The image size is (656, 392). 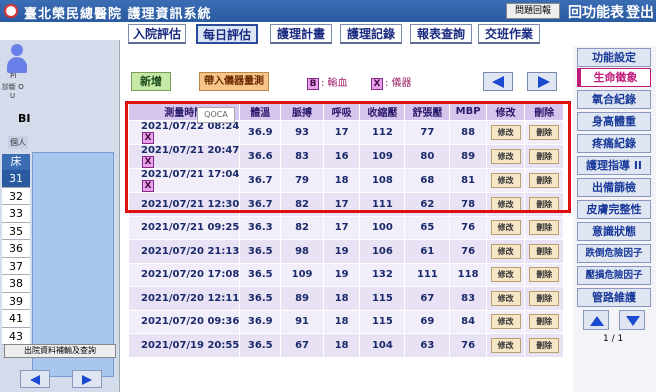 What do you see at coordinates (184, 204) in the screenshot?
I see `cell-time: 2021/07/21 12:30` at bounding box center [184, 204].